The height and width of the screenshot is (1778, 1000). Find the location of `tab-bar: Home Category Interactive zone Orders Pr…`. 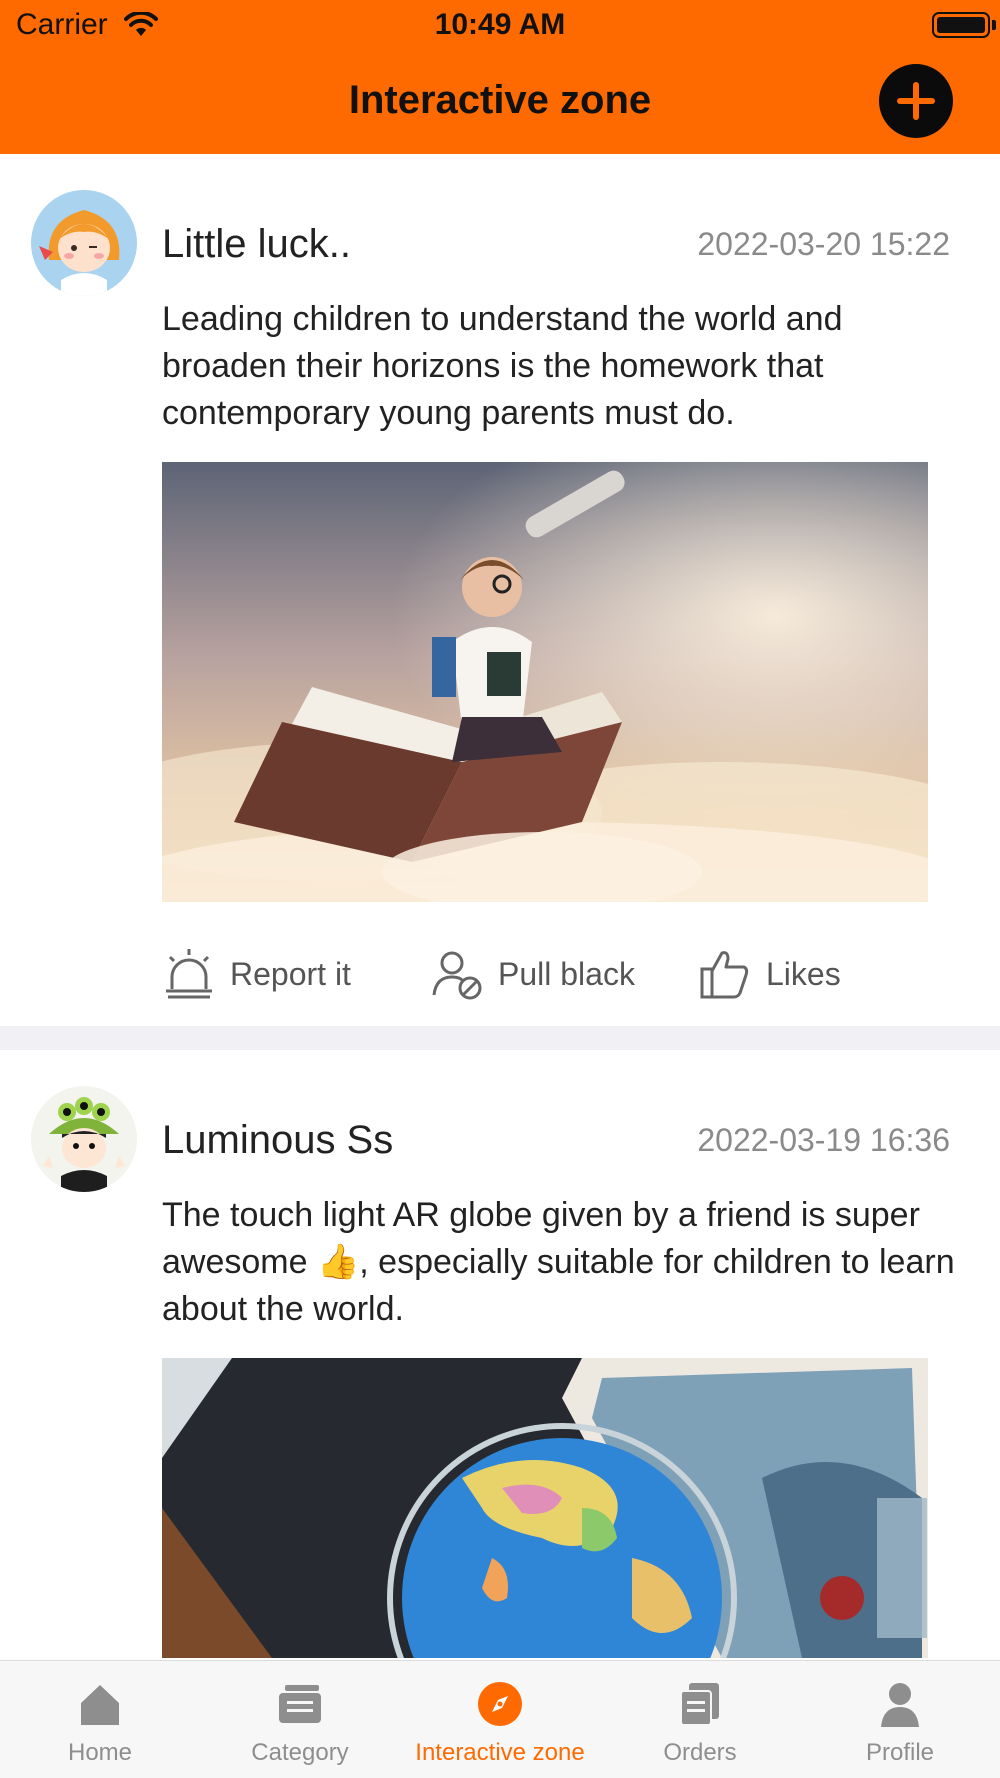

tab-bar: Home Category Interactive zone Orders Pr… is located at coordinates (500, 1719).